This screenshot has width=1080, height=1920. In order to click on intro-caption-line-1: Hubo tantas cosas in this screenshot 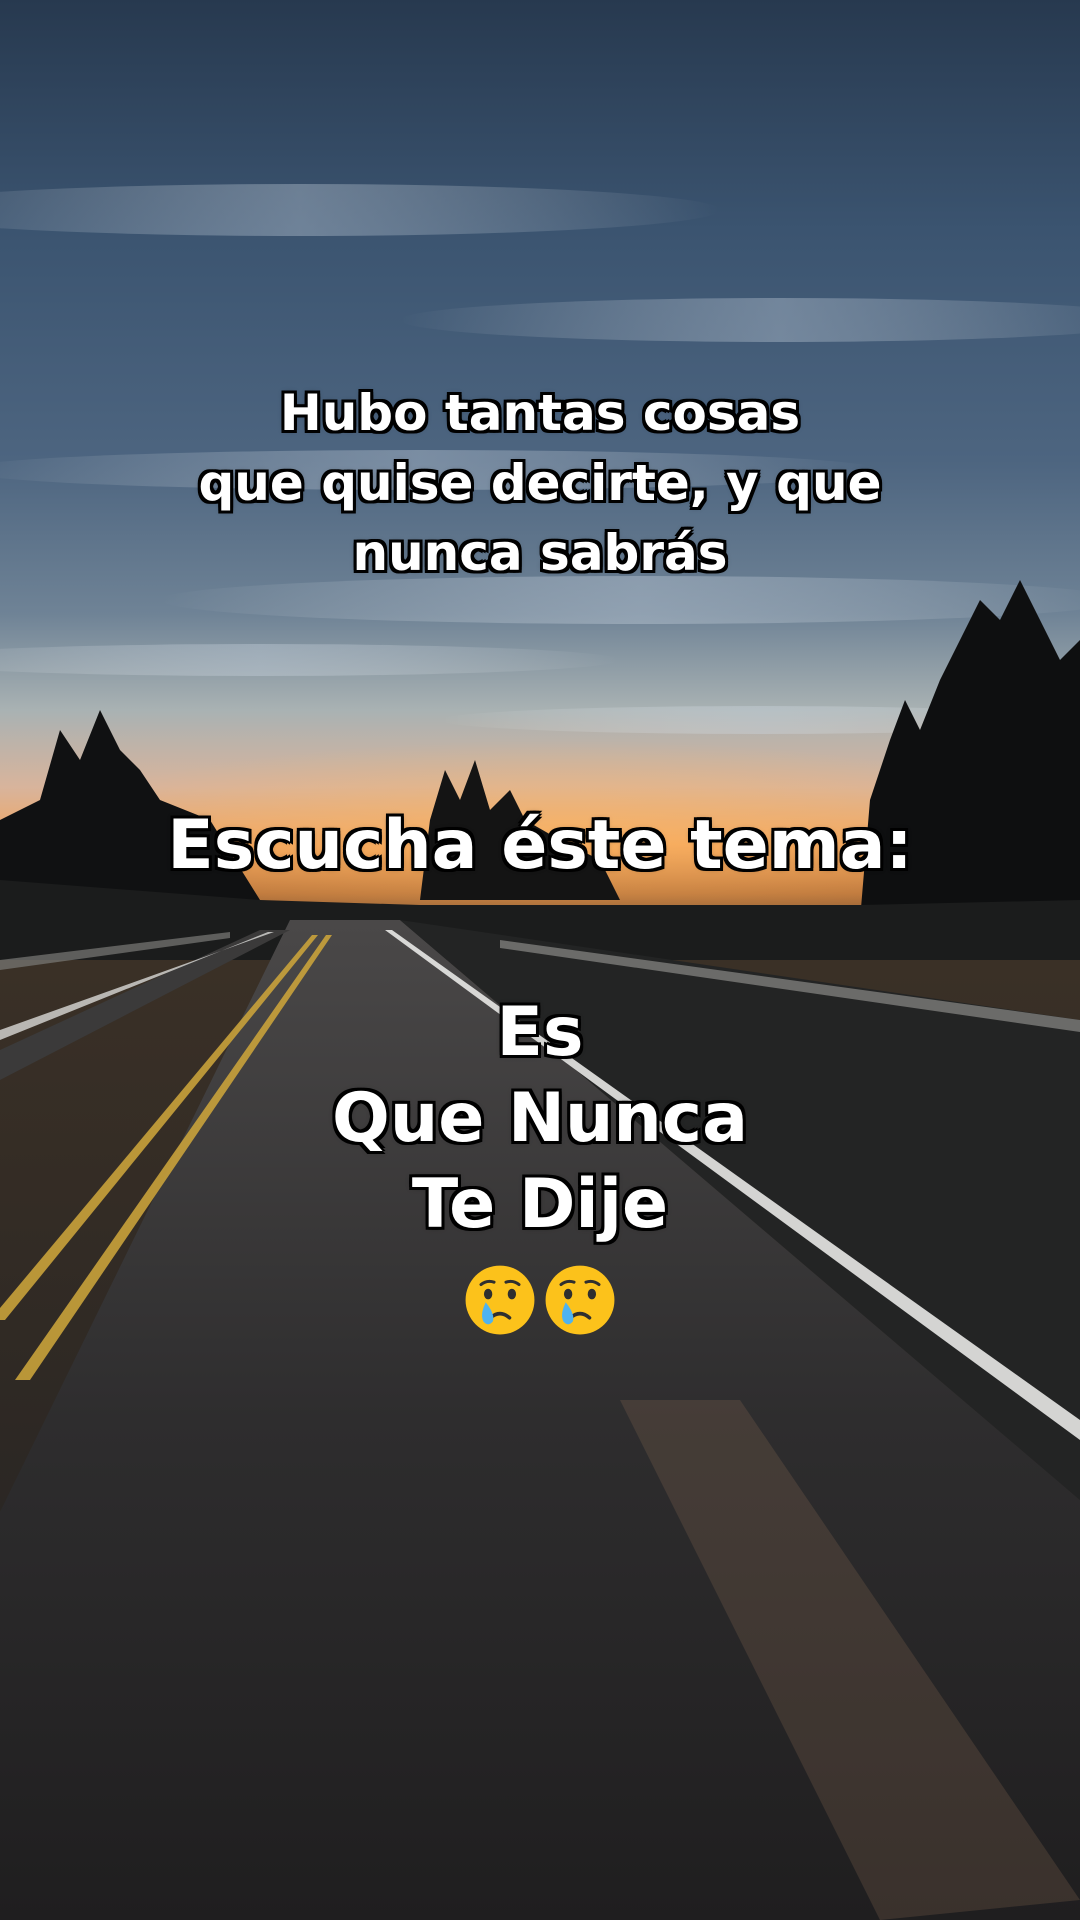, I will do `click(540, 413)`.